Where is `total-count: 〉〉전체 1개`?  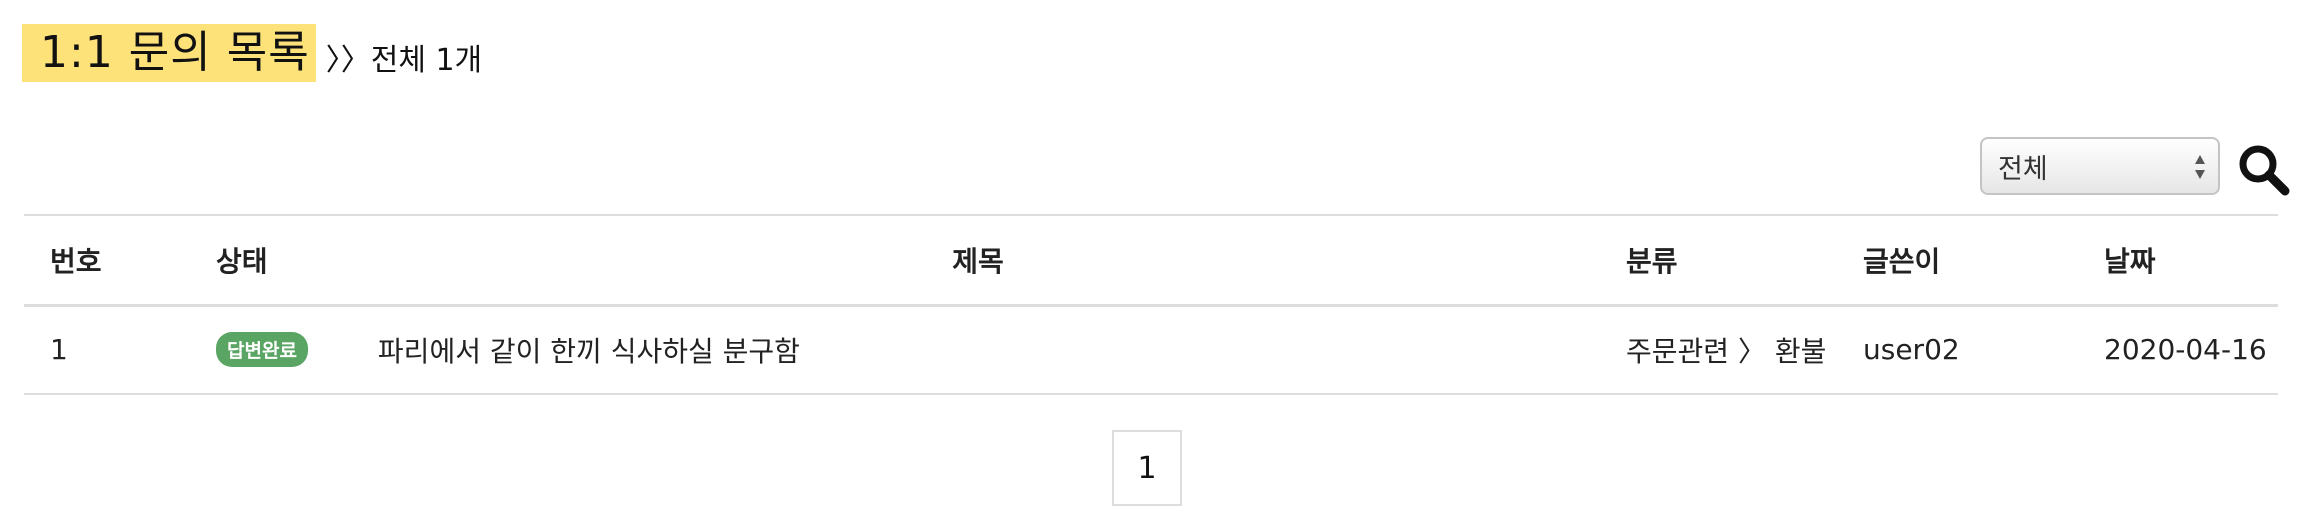
total-count: 〉〉전체 1개 is located at coordinates (404, 60).